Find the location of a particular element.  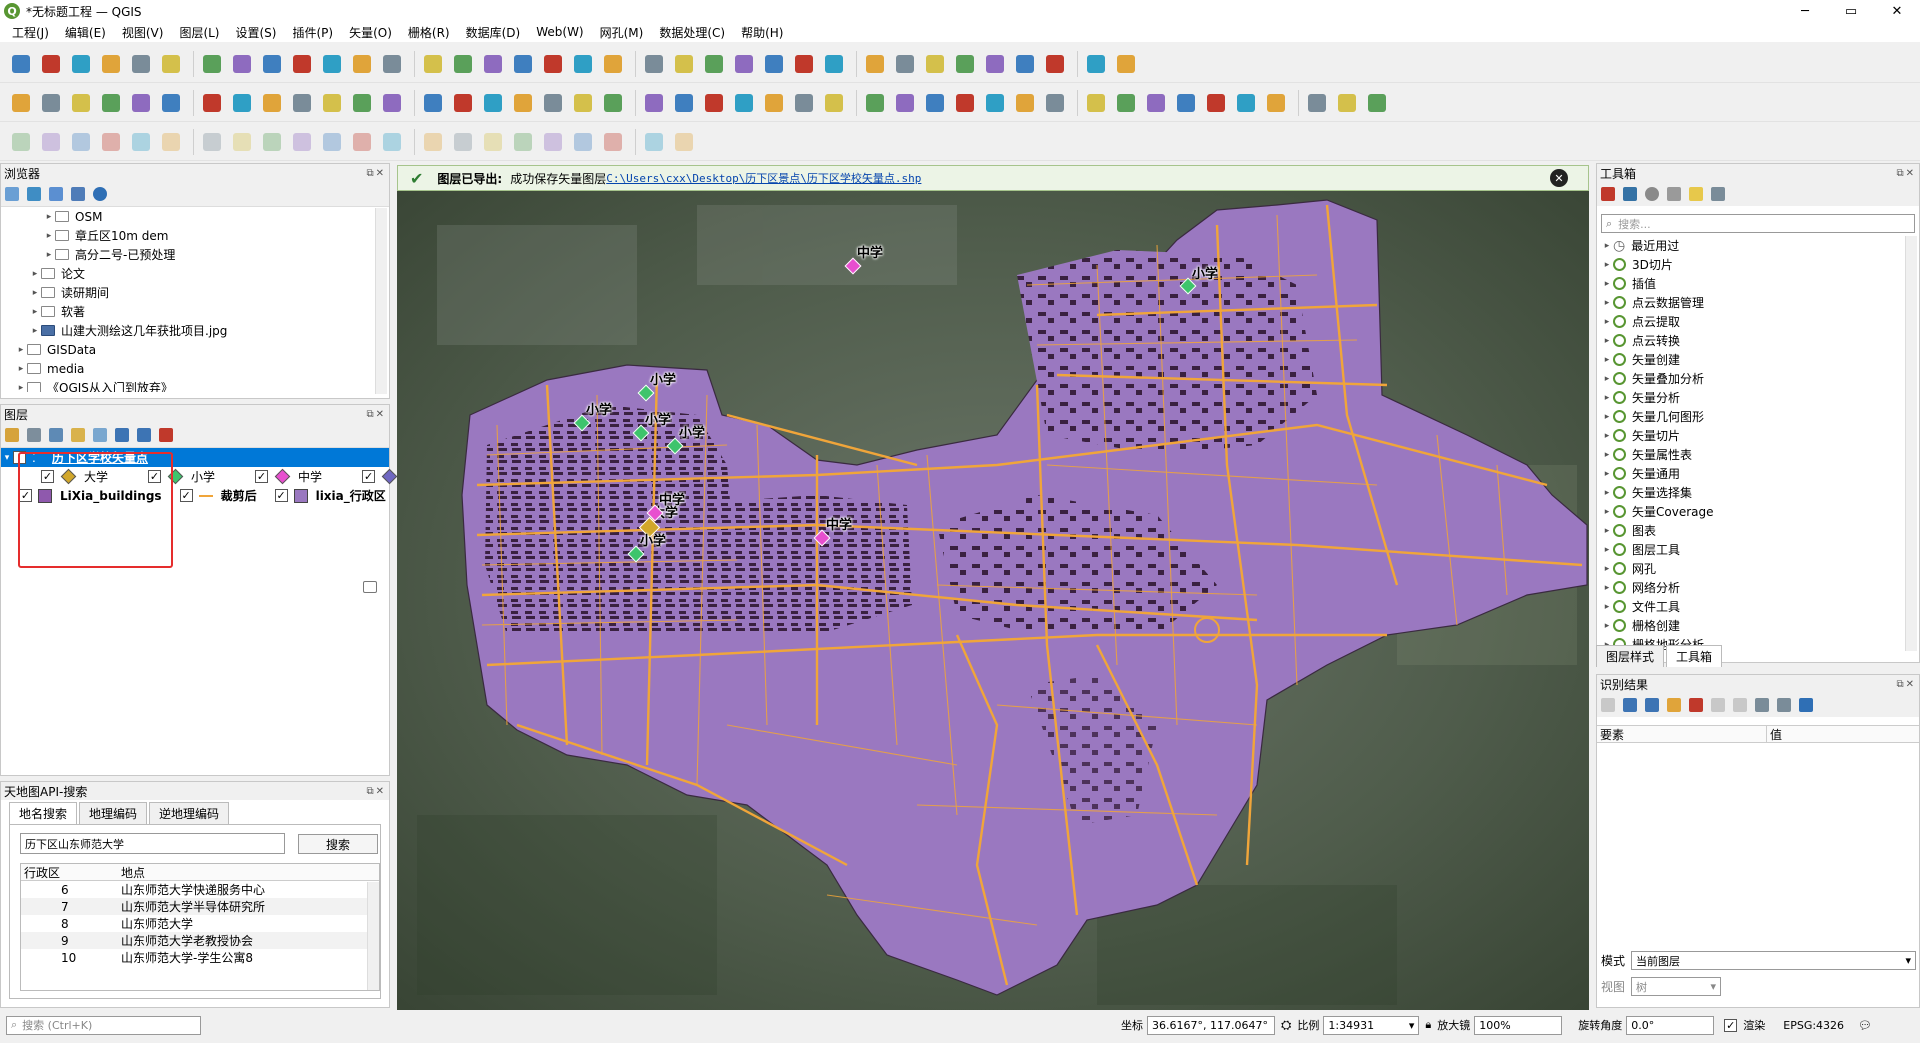

toolbox-group-item: ▸ 矢量属性表 is located at coordinates (1752, 454).